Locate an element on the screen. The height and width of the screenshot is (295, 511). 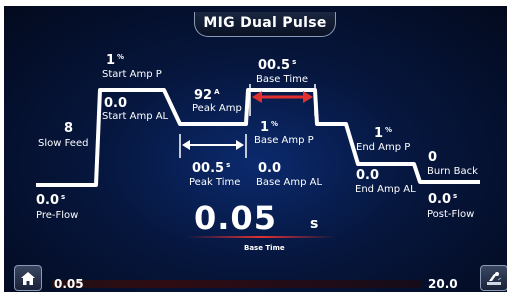
home-icon is located at coordinates (28, 278).